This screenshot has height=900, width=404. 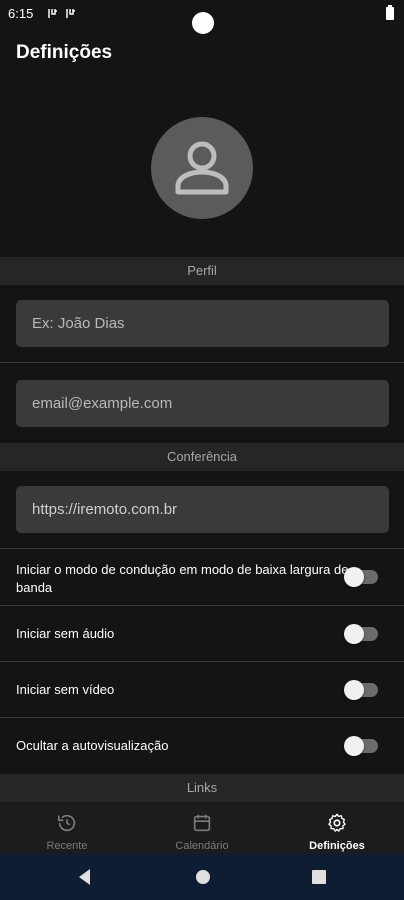 What do you see at coordinates (202, 457) in the screenshot?
I see `section-header-conference: Conferência` at bounding box center [202, 457].